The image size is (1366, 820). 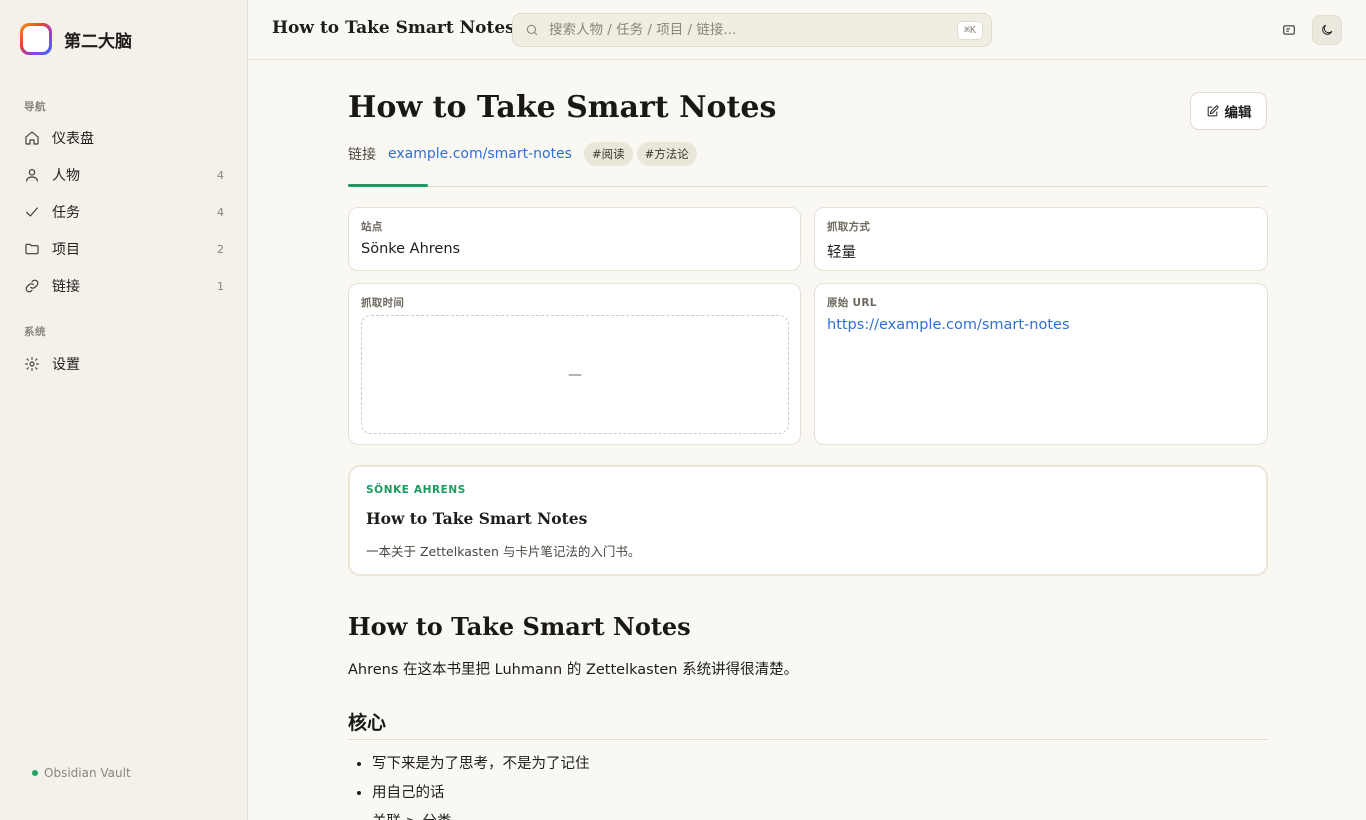 I want to click on panel-icon, so click(x=1289, y=30).